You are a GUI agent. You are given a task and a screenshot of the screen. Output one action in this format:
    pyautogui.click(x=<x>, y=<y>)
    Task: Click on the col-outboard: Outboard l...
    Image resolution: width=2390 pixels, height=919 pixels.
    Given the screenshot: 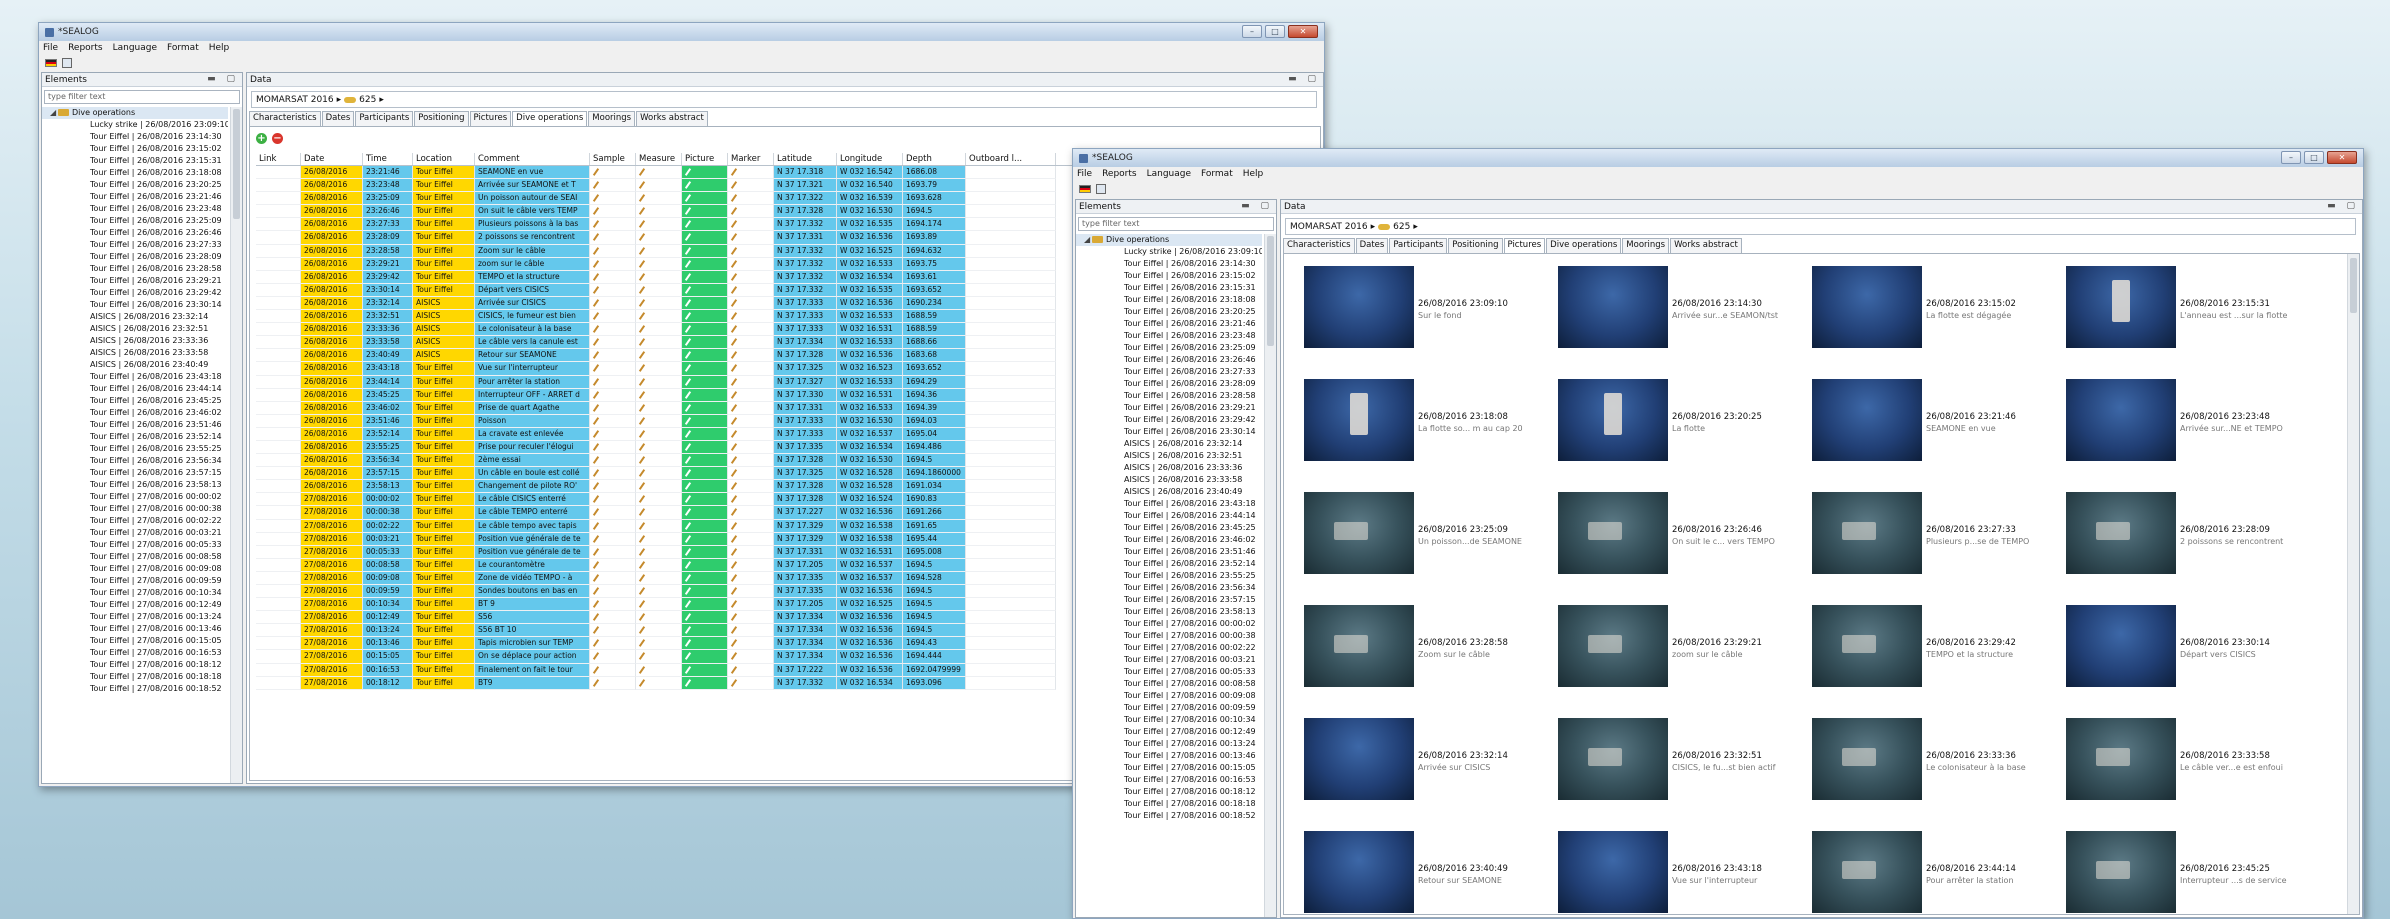 What is the action you would take?
    pyautogui.click(x=1011, y=159)
    